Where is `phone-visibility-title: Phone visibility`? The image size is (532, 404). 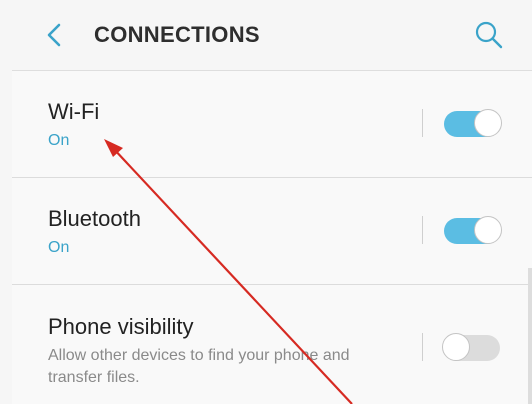 phone-visibility-title: Phone visibility is located at coordinates (121, 326).